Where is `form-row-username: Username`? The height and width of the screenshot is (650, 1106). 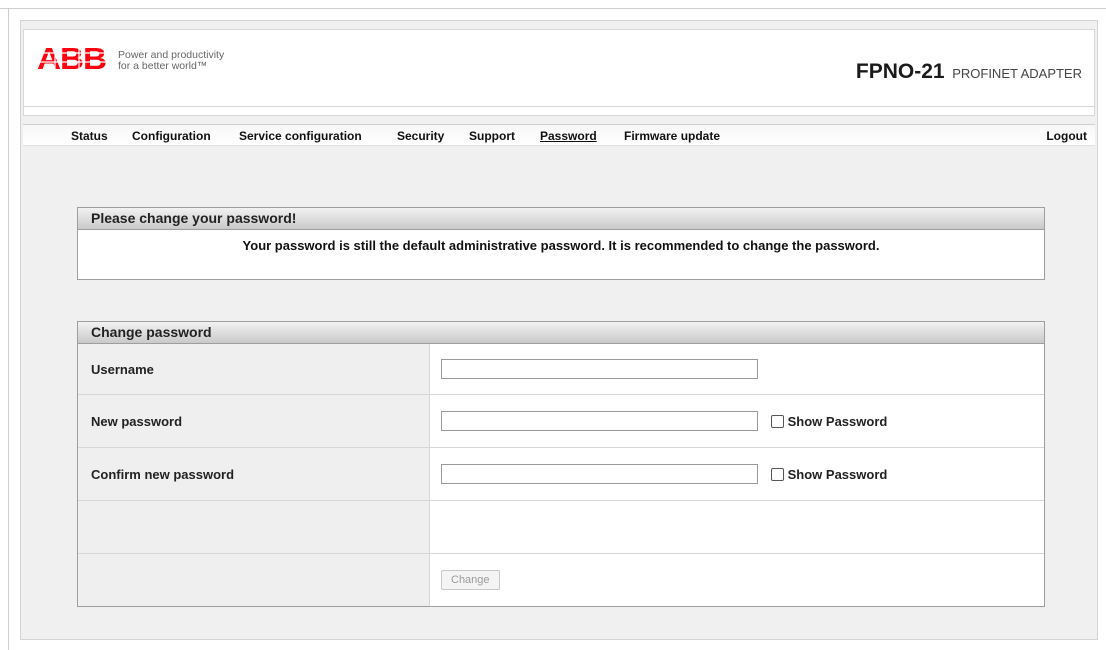
form-row-username: Username is located at coordinates (561, 369).